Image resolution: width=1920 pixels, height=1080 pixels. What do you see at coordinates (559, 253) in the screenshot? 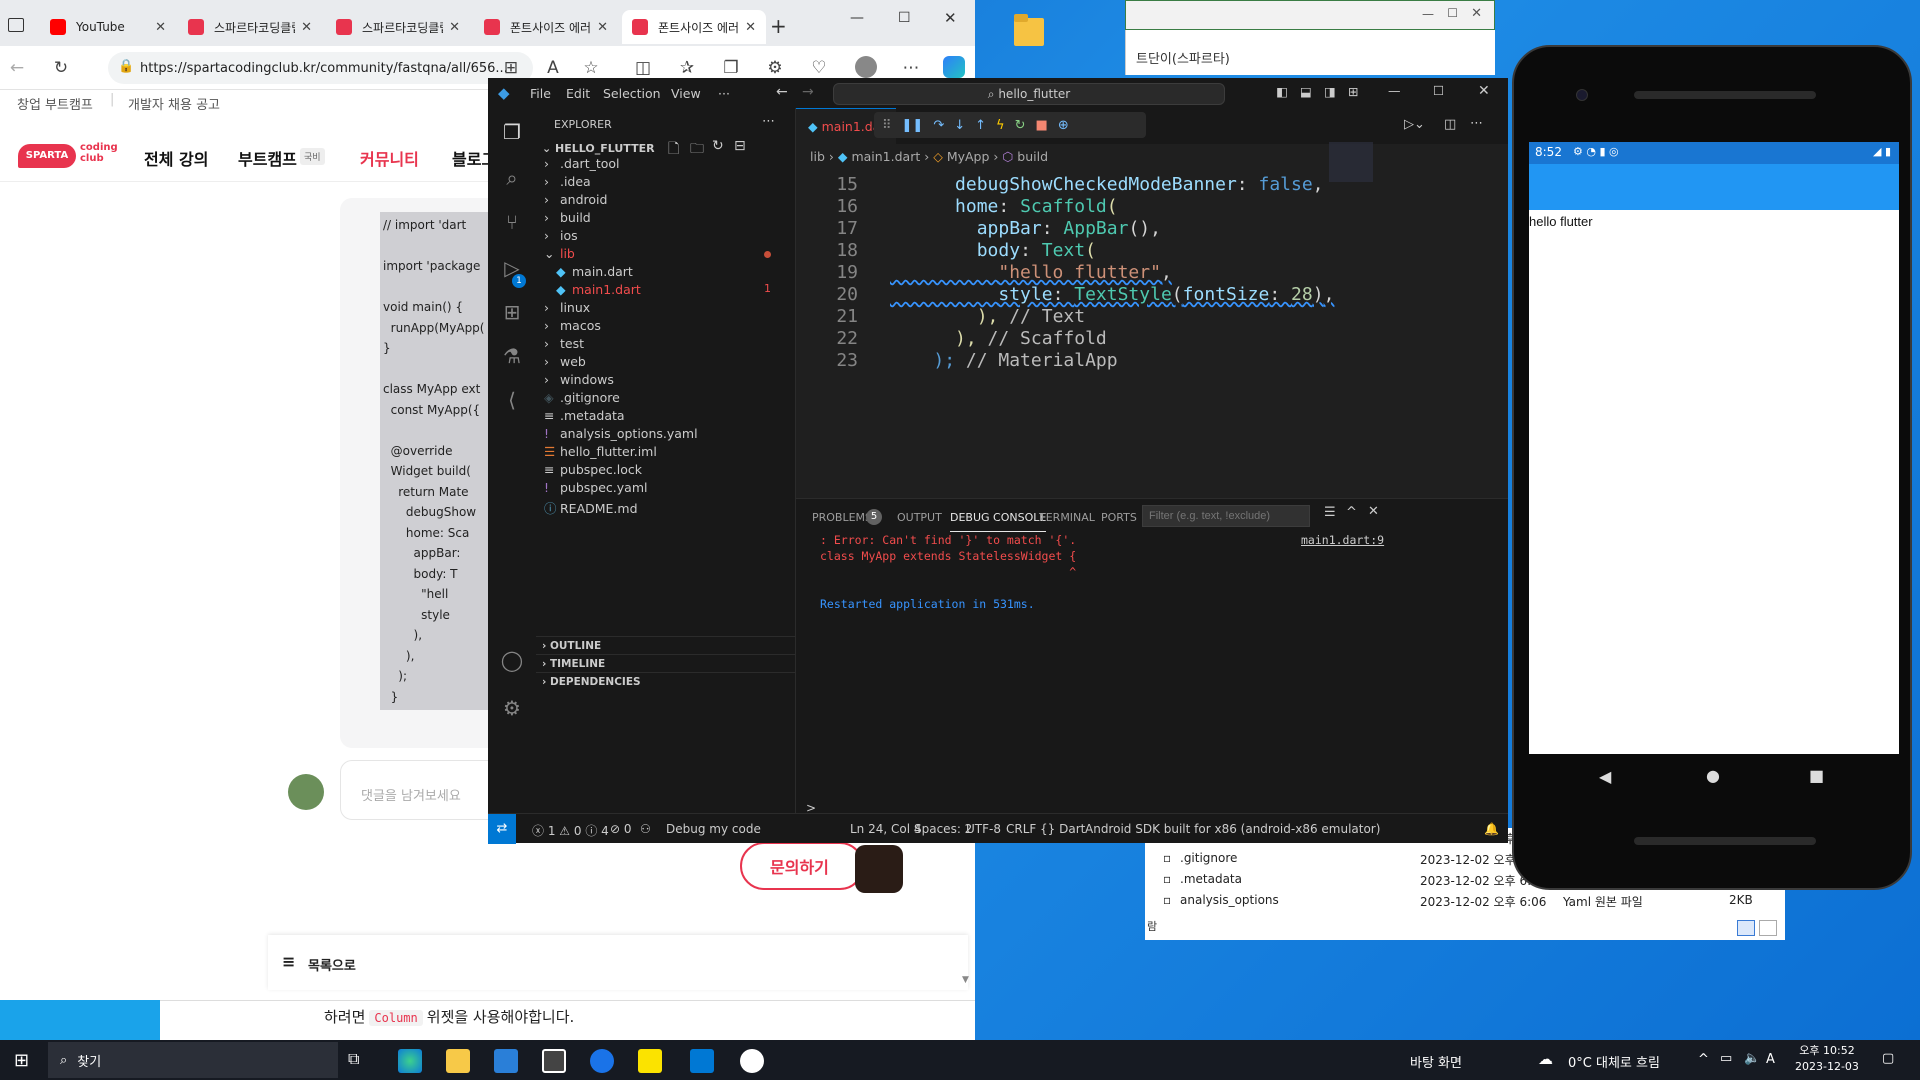
I see `tree-item: ⌄ lib` at bounding box center [559, 253].